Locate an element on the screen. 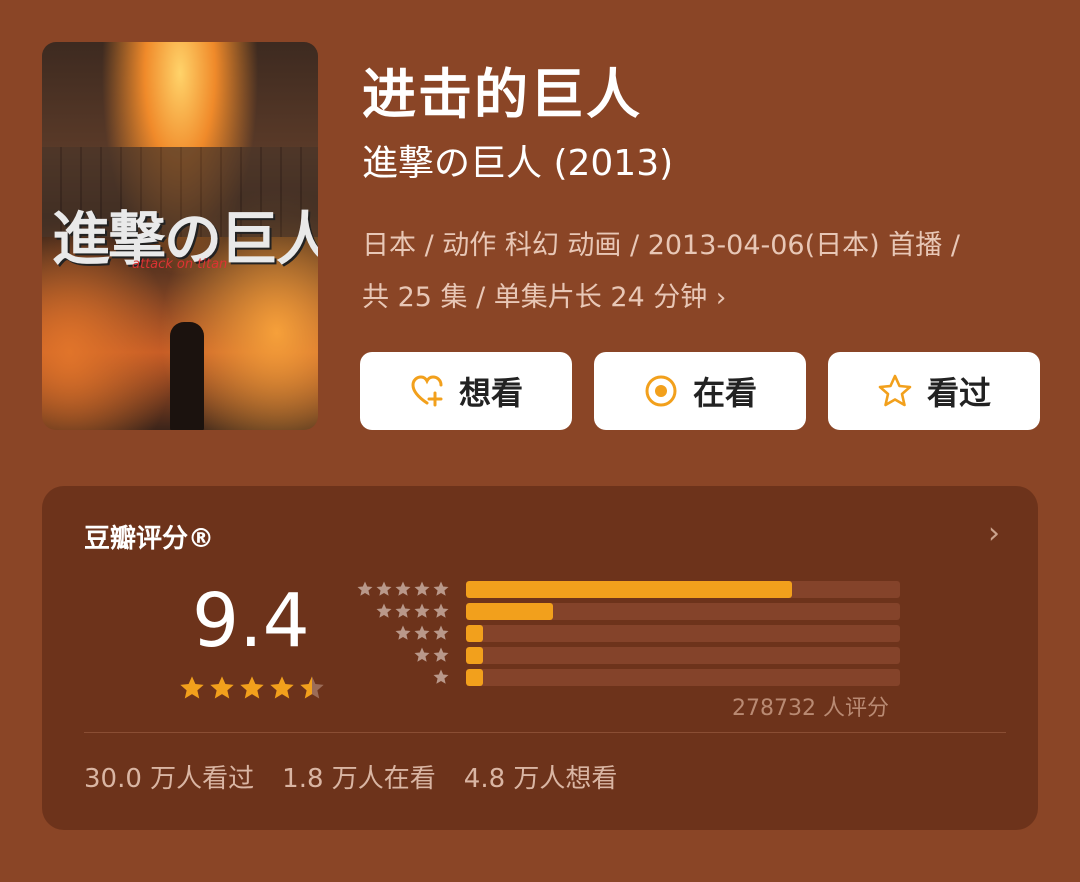 The image size is (1080, 882). poster-logo-subtitle: attack on titan is located at coordinates (180, 264).